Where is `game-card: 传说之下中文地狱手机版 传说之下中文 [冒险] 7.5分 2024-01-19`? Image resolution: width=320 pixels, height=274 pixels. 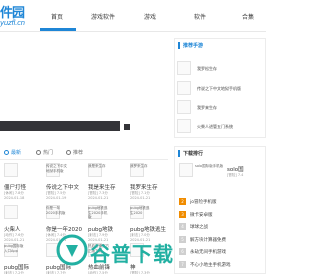 game-card: 传说之下中文地狱手机版 传说之下中文 [冒险] 7.5分 2024-01-19 is located at coordinates (65, 185).